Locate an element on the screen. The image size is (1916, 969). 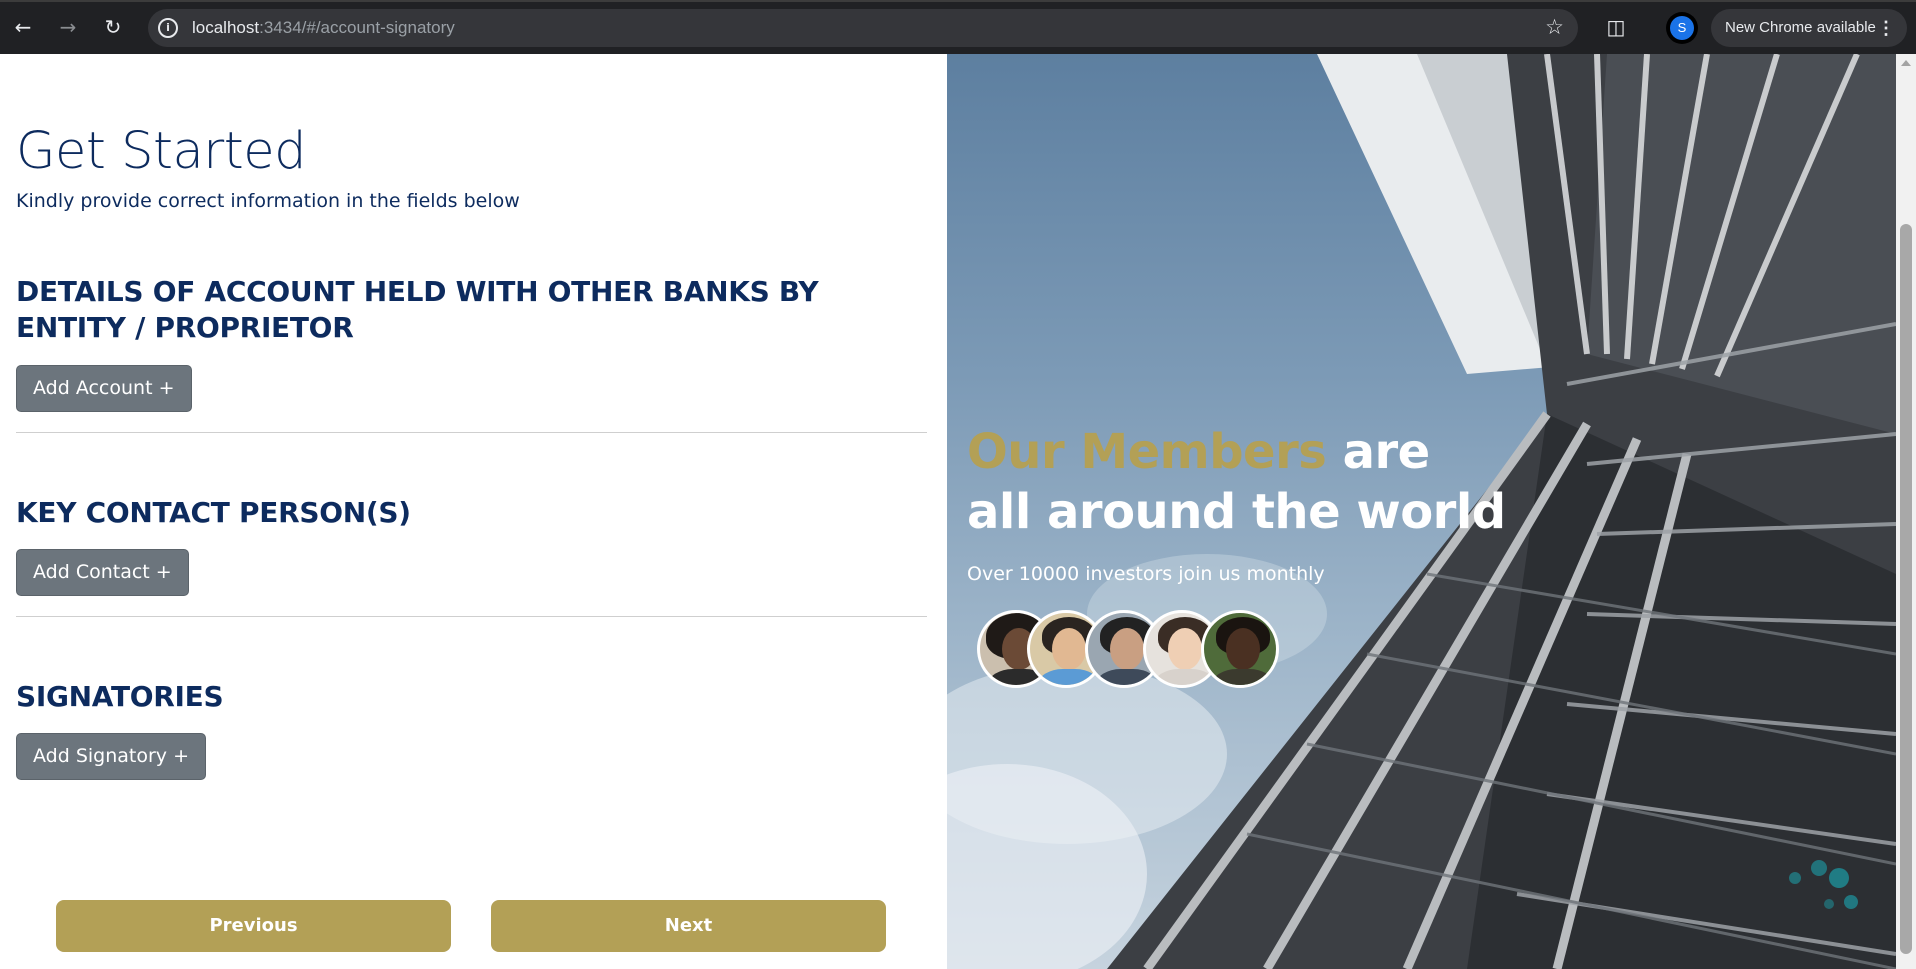
scroll-up-icon is located at coordinates (1906, 63).